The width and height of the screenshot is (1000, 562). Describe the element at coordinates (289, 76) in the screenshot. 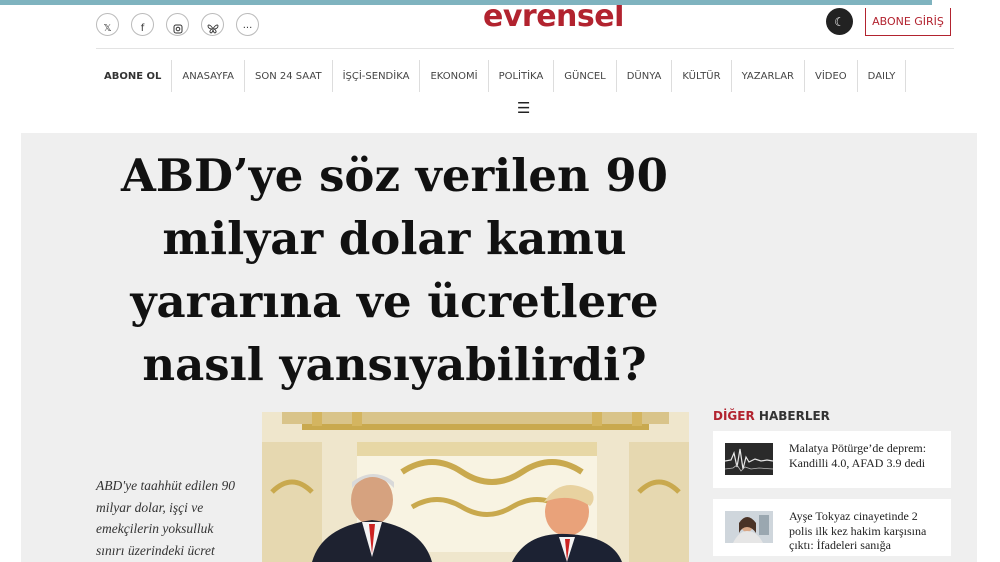

I see `nav-item-son-24-saat: SON 24 SAAT` at that location.